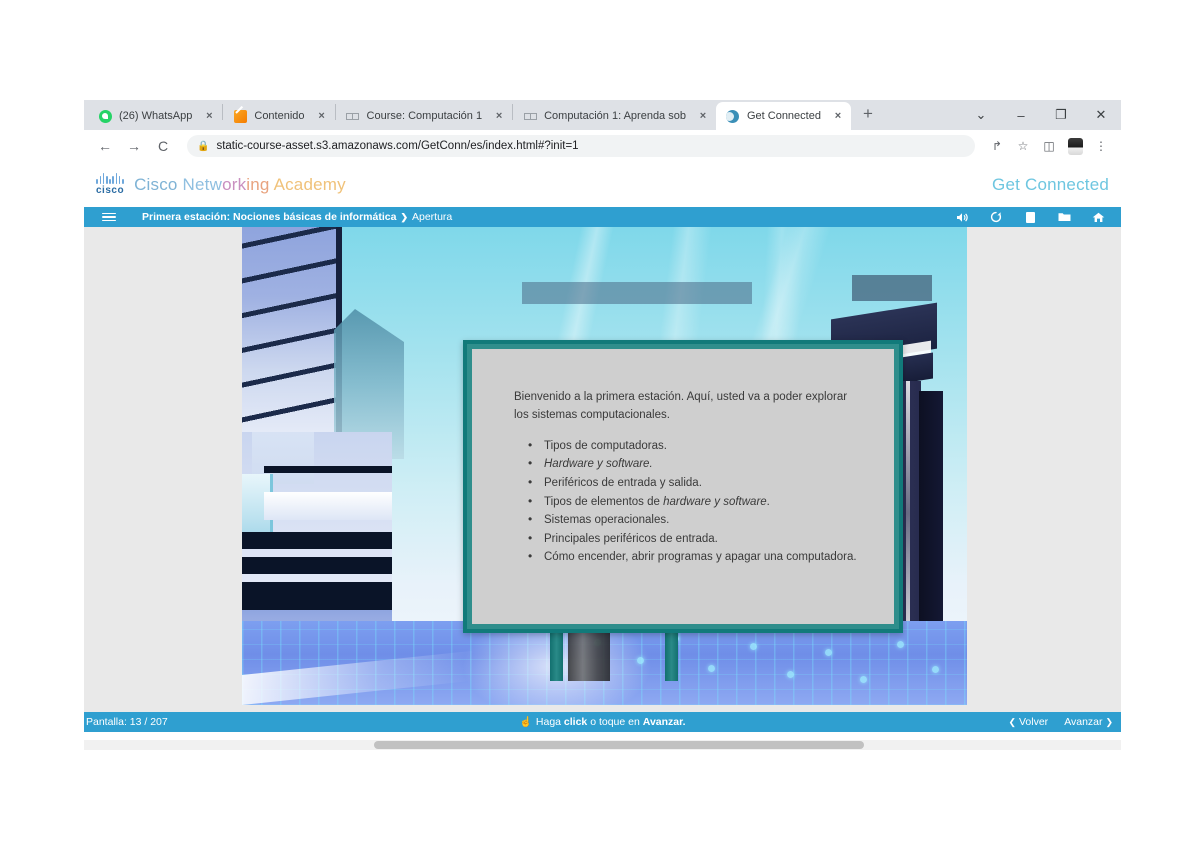 The image size is (1200, 848). I want to click on screen-counter: Pantalla: 13 / 207, so click(127, 722).